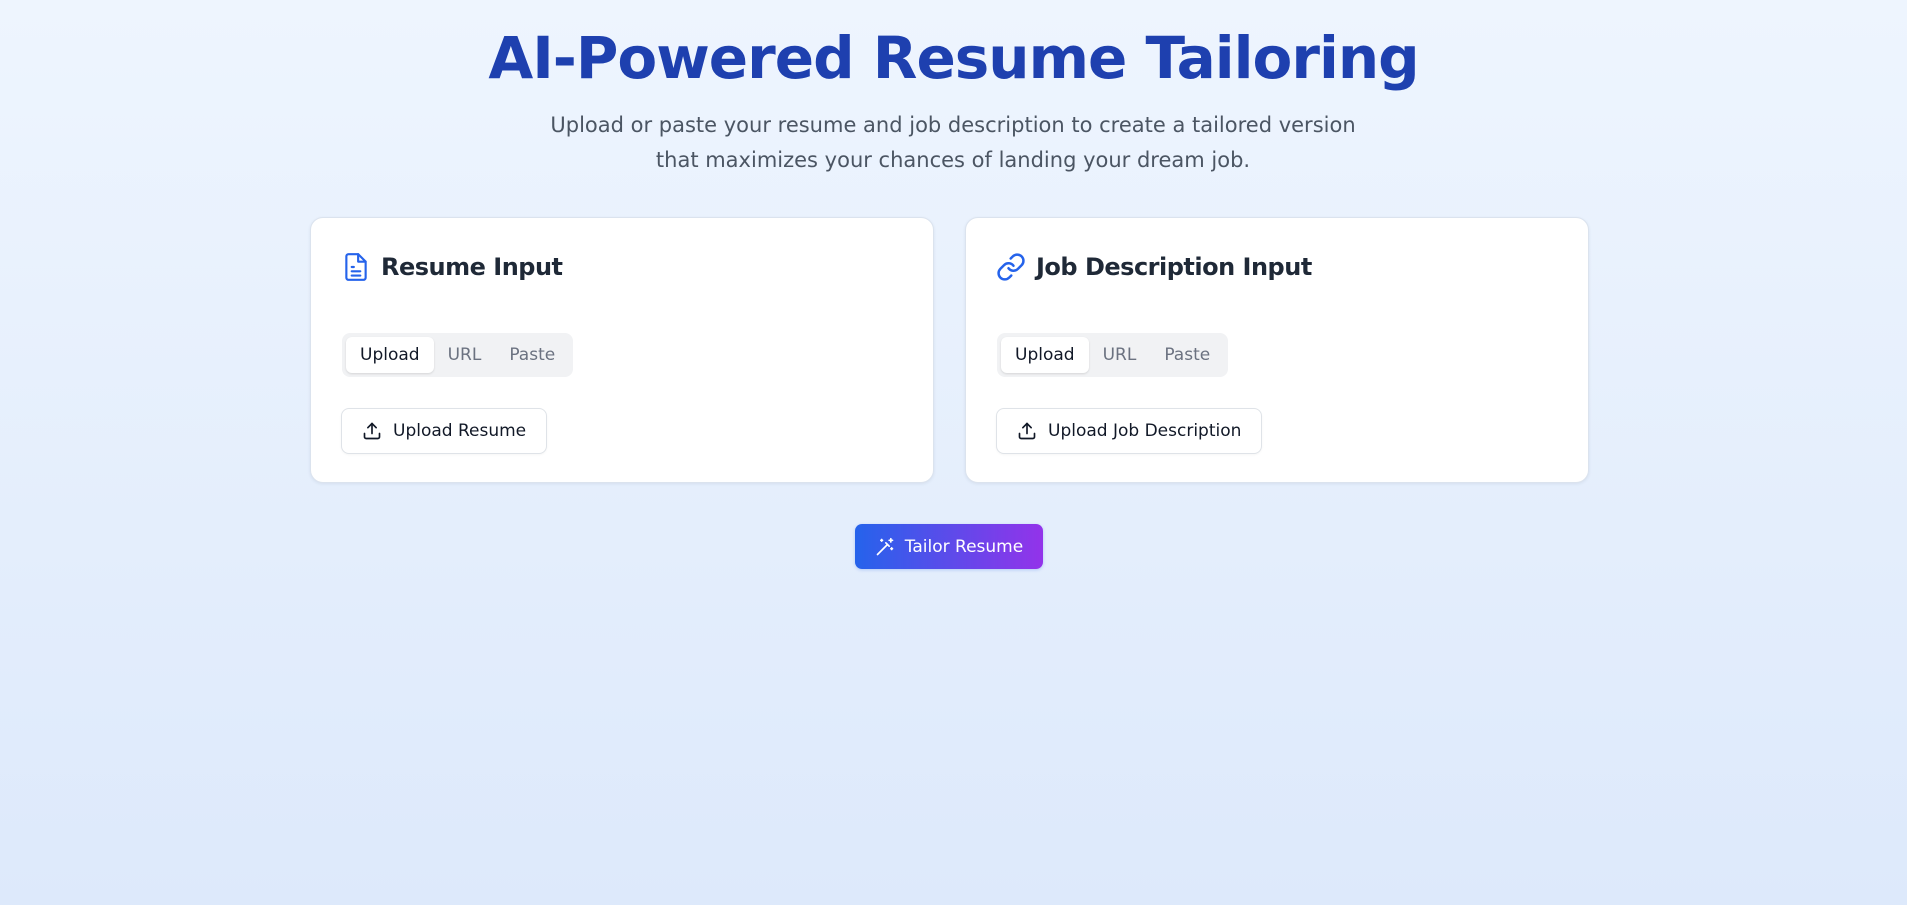 This screenshot has width=1907, height=905. I want to click on page-title: AI-Powered Resume Tailoring, so click(953, 58).